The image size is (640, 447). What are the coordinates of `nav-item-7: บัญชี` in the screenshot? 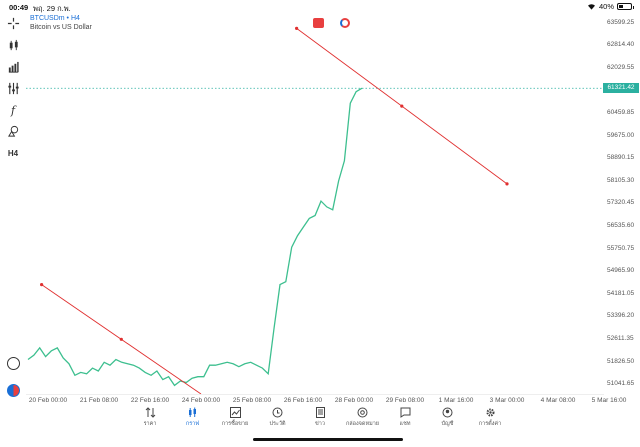 It's located at (448, 422).